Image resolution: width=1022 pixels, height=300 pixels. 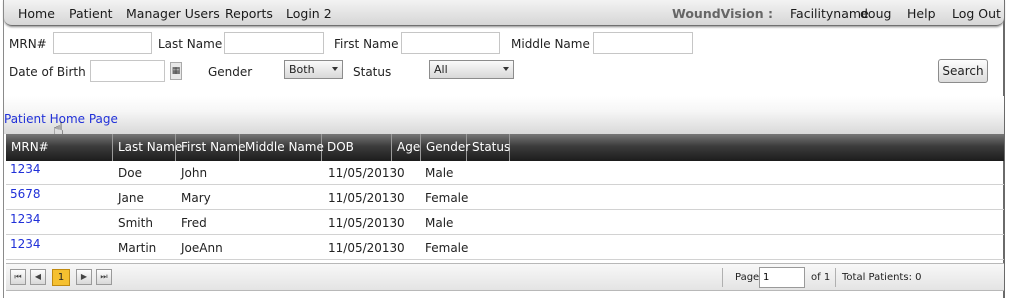 What do you see at coordinates (406, 147) in the screenshot?
I see `col-header-age: Age` at bounding box center [406, 147].